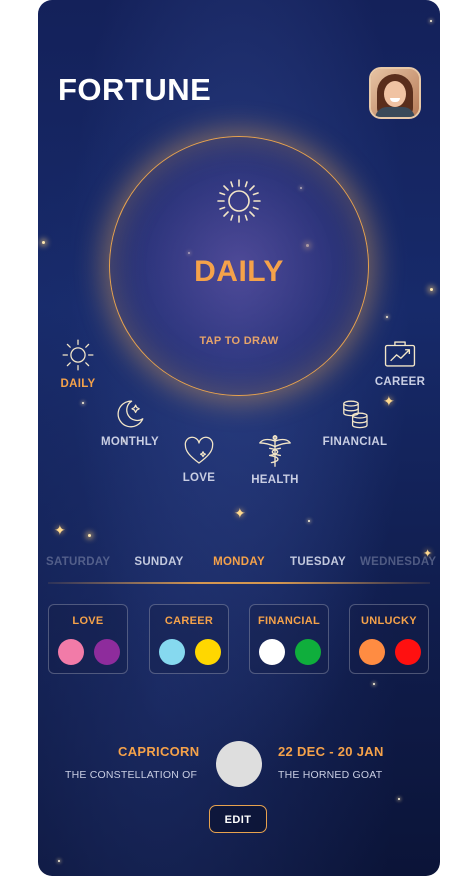 This screenshot has height=876, width=461. What do you see at coordinates (239, 271) in the screenshot?
I see `orb-title: DAILY` at bounding box center [239, 271].